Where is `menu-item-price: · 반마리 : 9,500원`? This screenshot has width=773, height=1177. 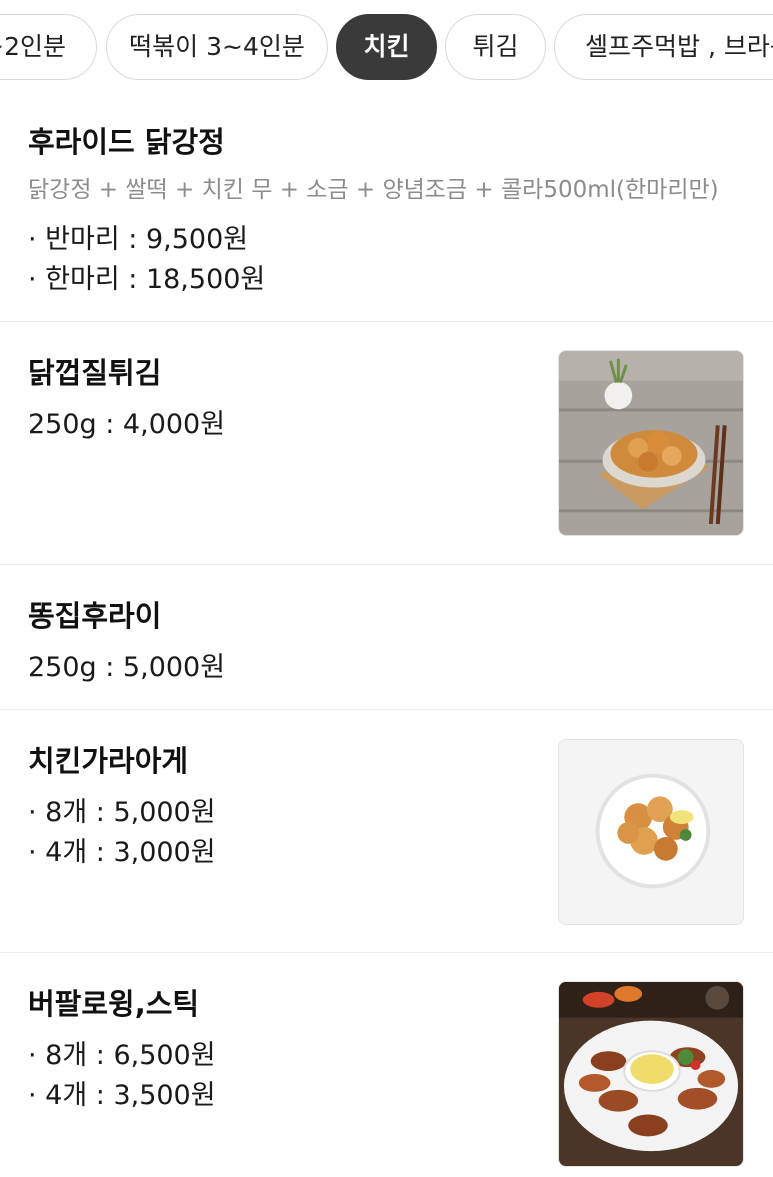
menu-item-price: · 반마리 : 9,500원 is located at coordinates (138, 239).